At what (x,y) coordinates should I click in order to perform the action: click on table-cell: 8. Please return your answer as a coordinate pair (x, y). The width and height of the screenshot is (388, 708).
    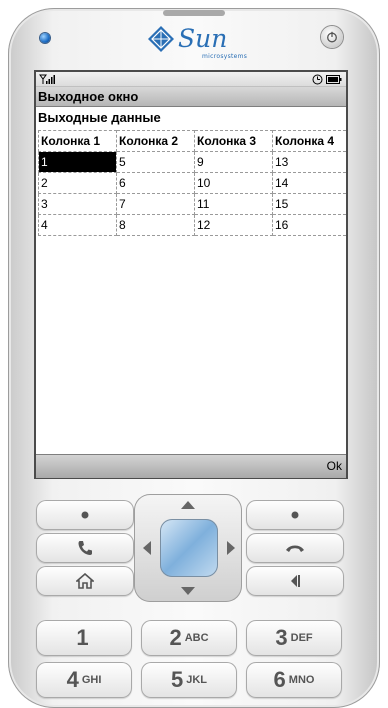
    Looking at the image, I should click on (155, 225).